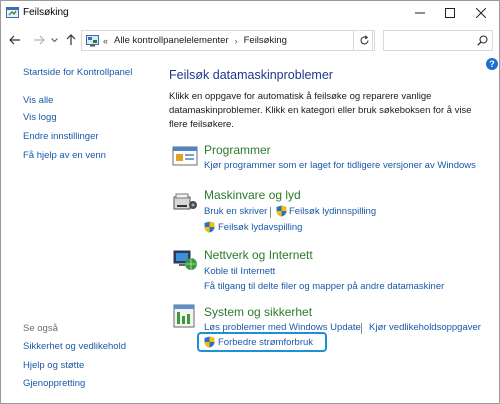  Describe the element at coordinates (105, 41) in the screenshot. I see `breadcrumb-overflow: «` at that location.